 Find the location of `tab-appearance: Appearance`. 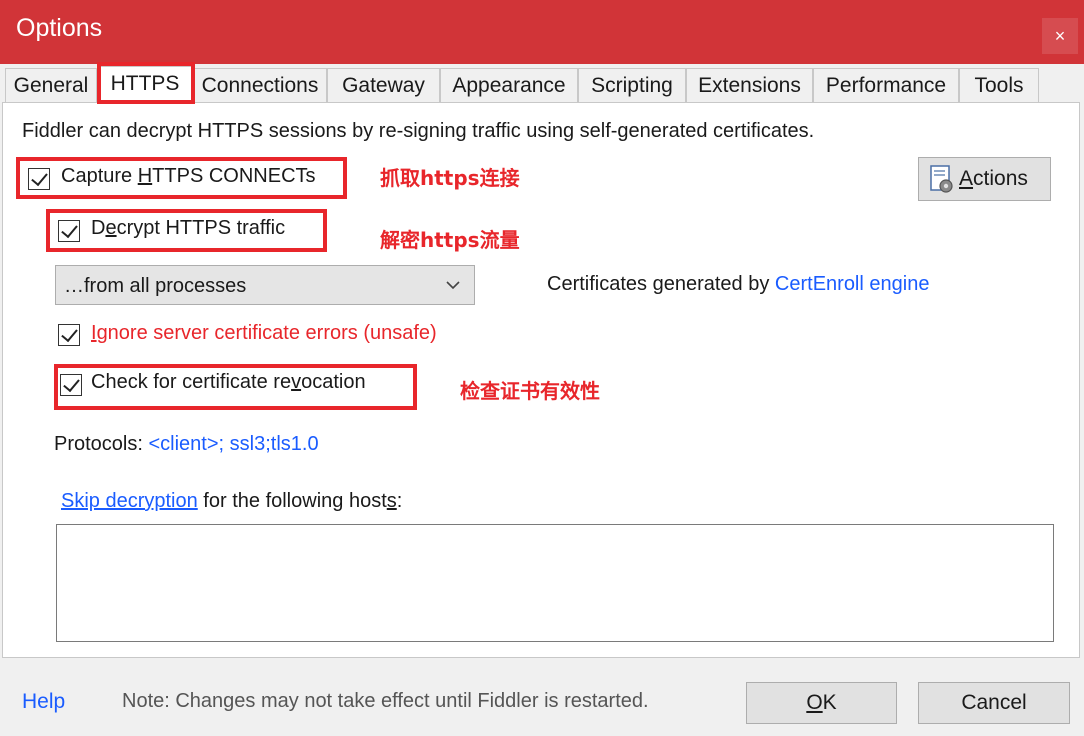

tab-appearance: Appearance is located at coordinates (509, 85).